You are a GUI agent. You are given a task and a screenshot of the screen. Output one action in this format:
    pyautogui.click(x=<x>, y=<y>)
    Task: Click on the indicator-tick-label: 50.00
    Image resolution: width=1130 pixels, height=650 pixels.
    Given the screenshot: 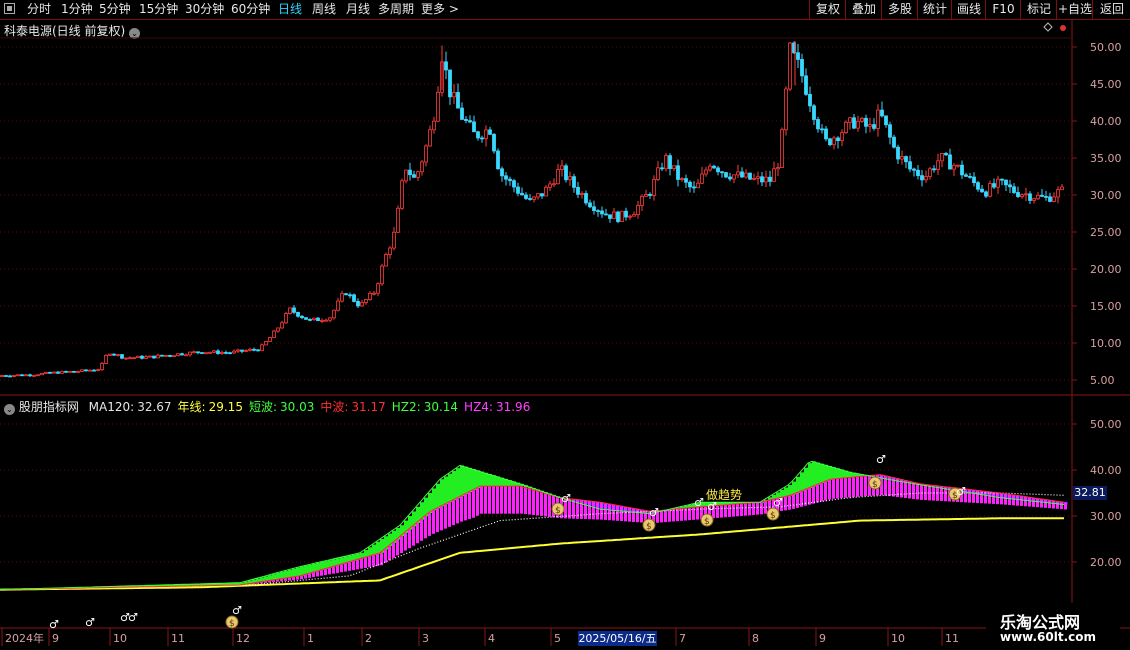 What is the action you would take?
    pyautogui.click(x=1106, y=424)
    